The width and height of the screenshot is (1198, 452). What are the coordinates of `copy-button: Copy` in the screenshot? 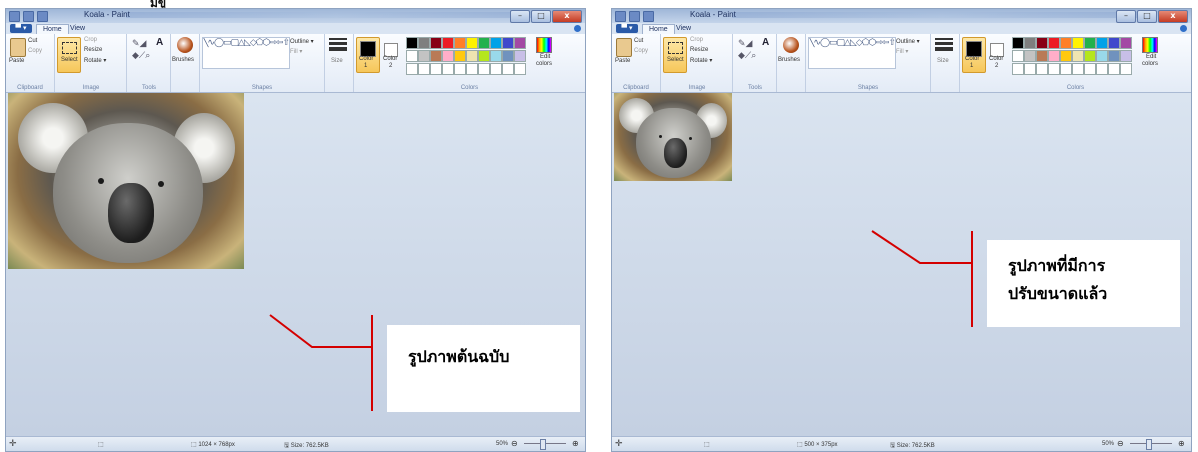 It's located at (641, 51).